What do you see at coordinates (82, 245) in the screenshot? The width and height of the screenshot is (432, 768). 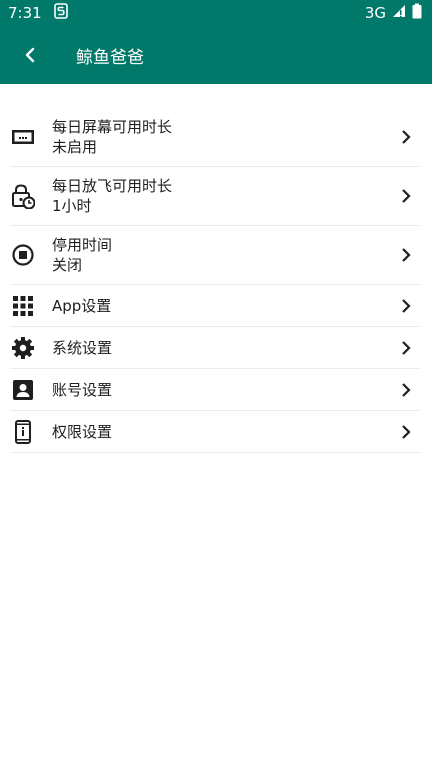 I see `item-title: 停用时间` at bounding box center [82, 245].